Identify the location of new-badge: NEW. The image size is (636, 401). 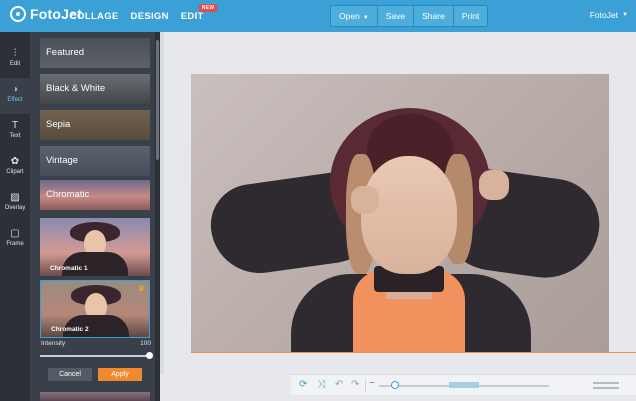
(208, 8).